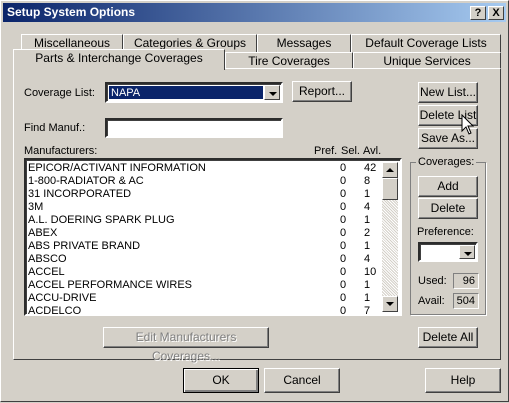 The image size is (509, 403). What do you see at coordinates (194, 128) in the screenshot?
I see `find-manufacturer-input` at bounding box center [194, 128].